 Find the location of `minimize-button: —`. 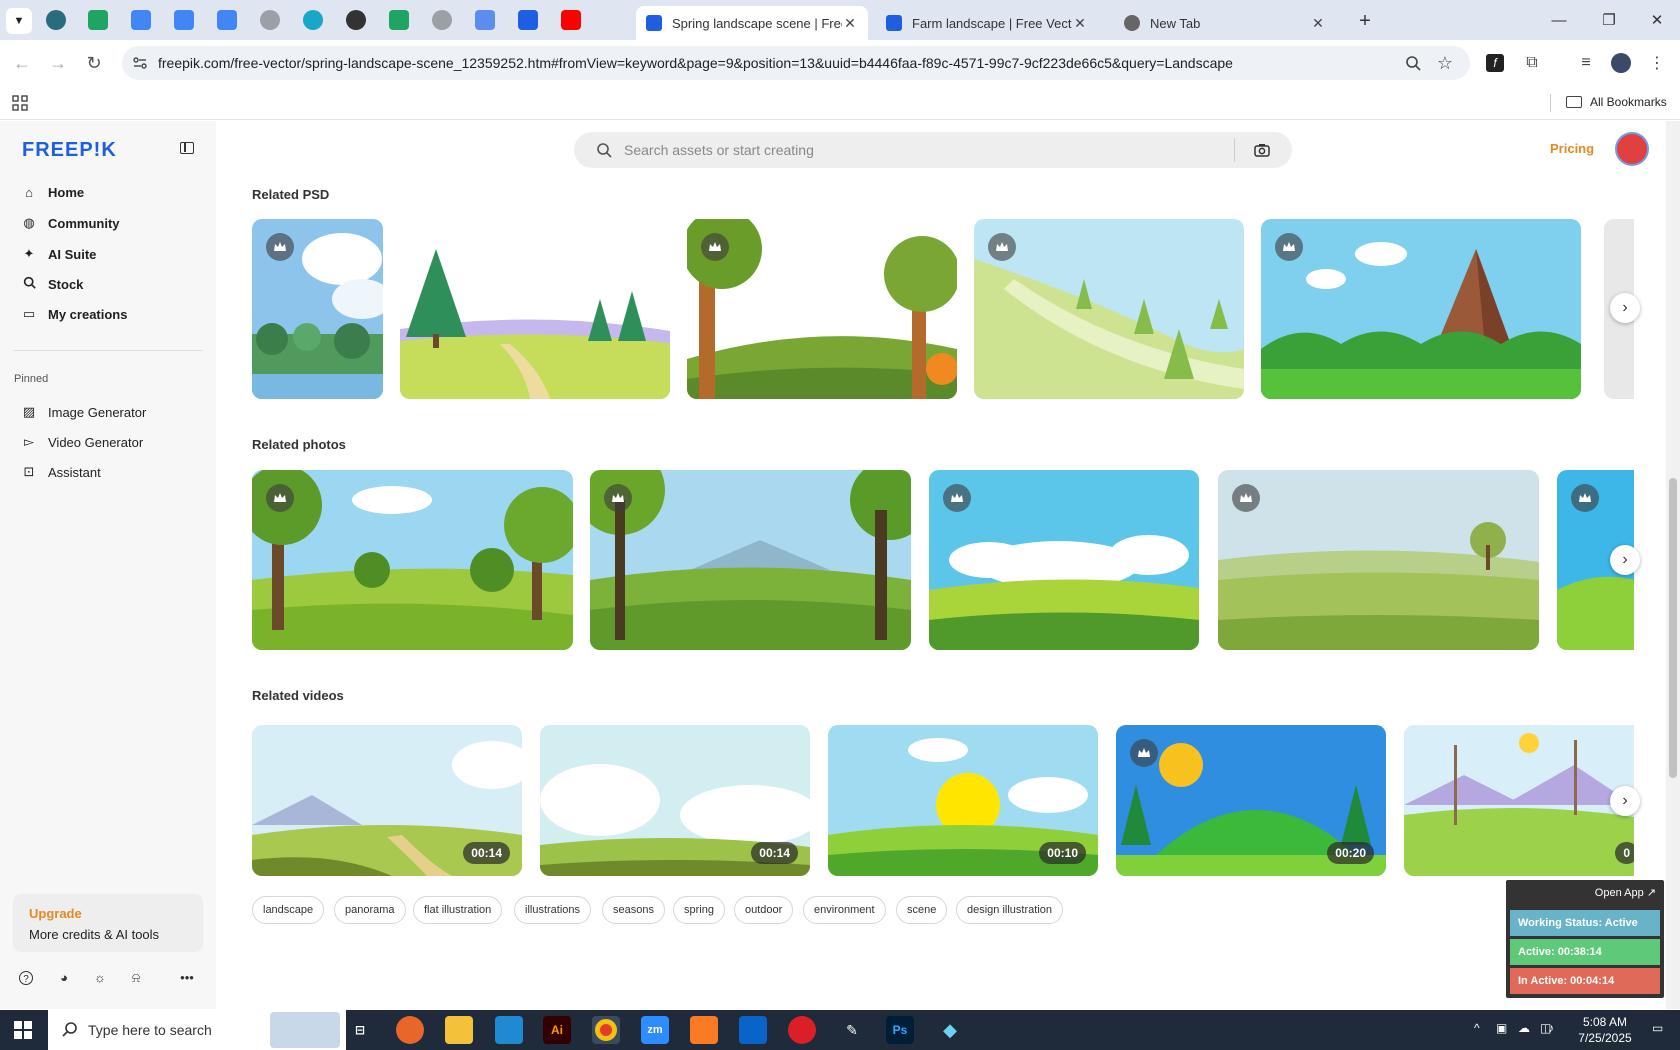

minimize-button: — is located at coordinates (1559, 21).